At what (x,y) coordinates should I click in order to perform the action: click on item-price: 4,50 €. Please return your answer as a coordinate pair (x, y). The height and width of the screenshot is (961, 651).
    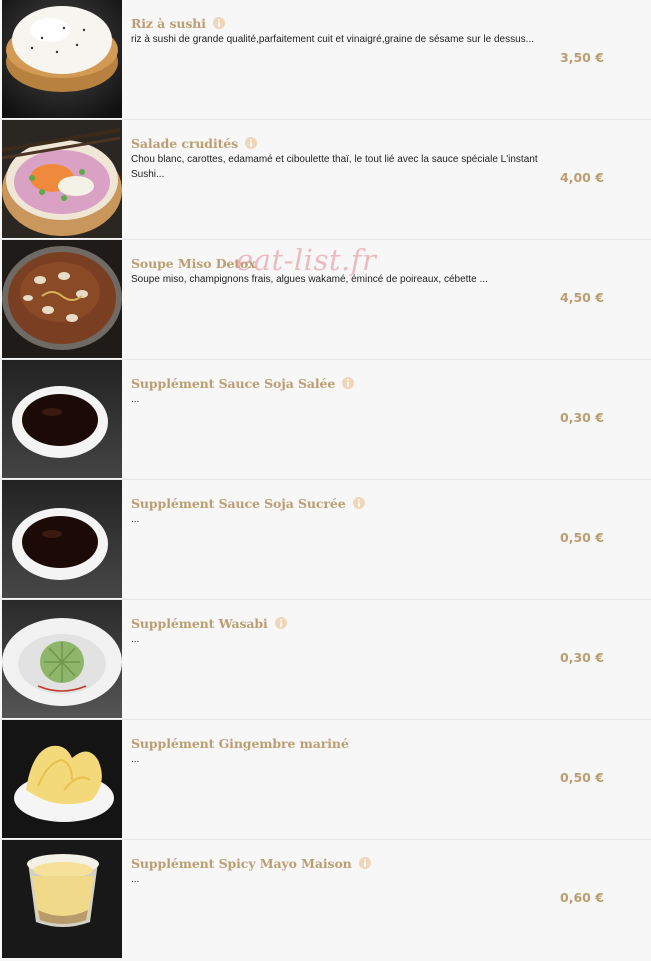
    Looking at the image, I should click on (582, 297).